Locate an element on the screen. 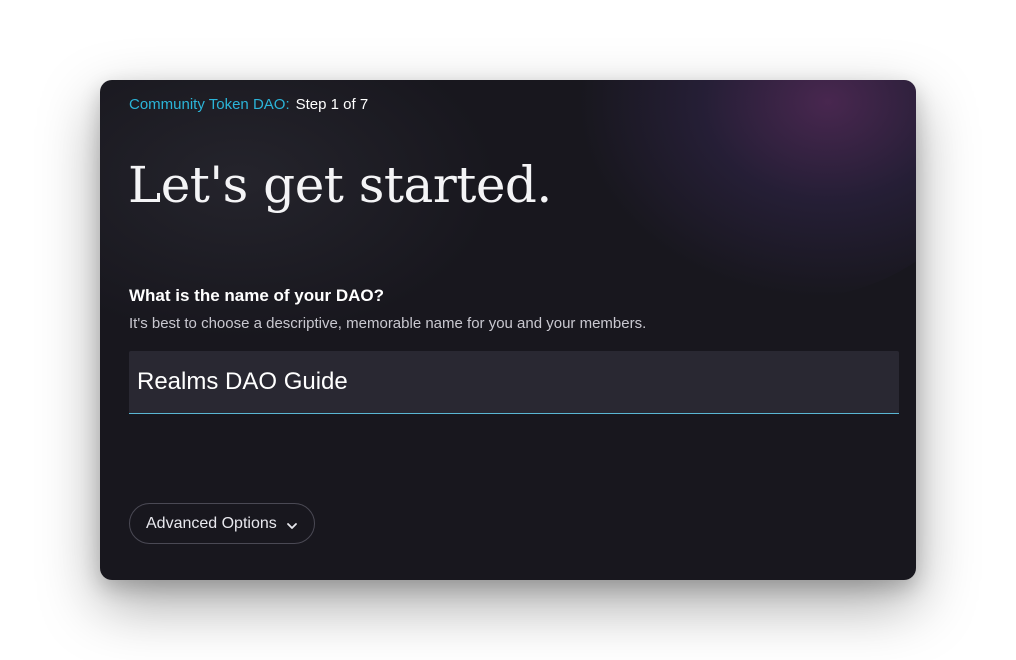  dao-name-question: What is the name of your DAO? is located at coordinates (257, 295).